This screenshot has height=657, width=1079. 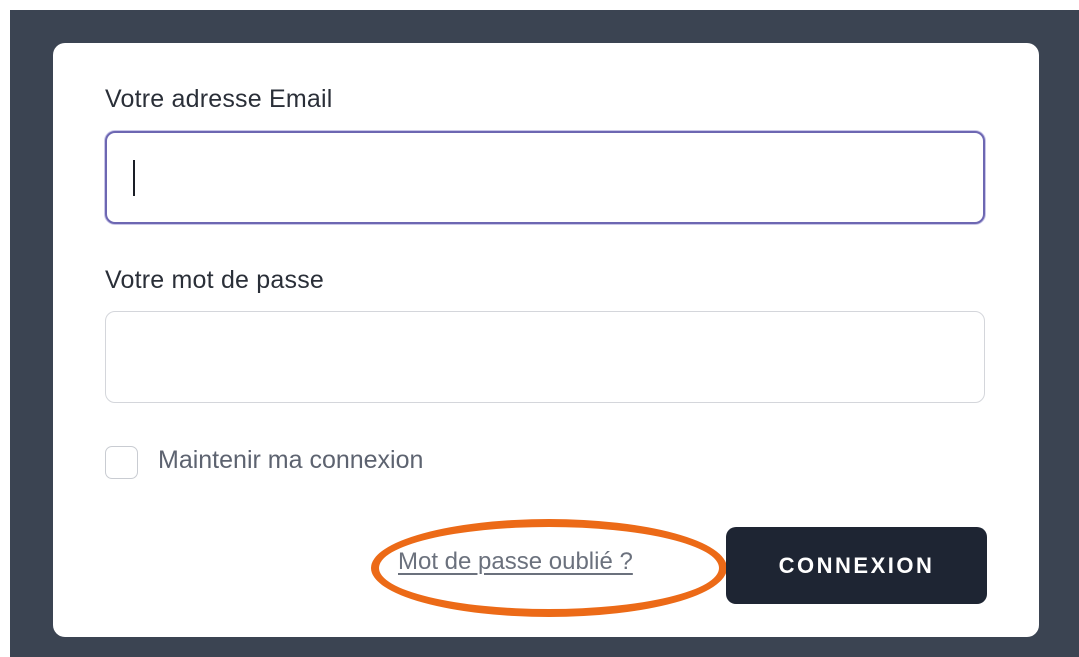 I want to click on email-input, so click(x=545, y=177).